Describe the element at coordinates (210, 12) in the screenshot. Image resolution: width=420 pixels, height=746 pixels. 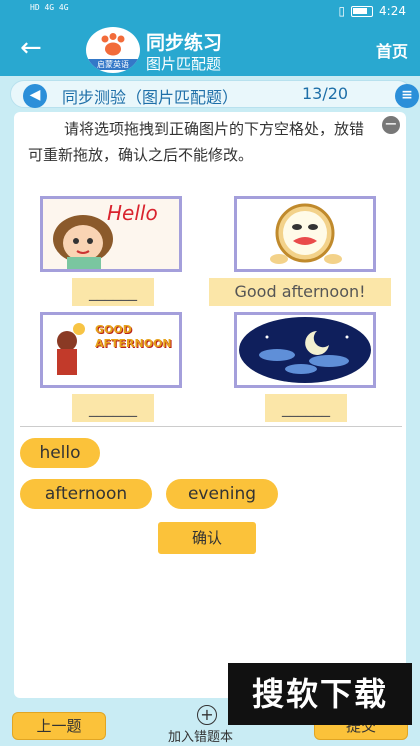
I see `status-bar: HD 4G 4G ▯ 4:24` at that location.